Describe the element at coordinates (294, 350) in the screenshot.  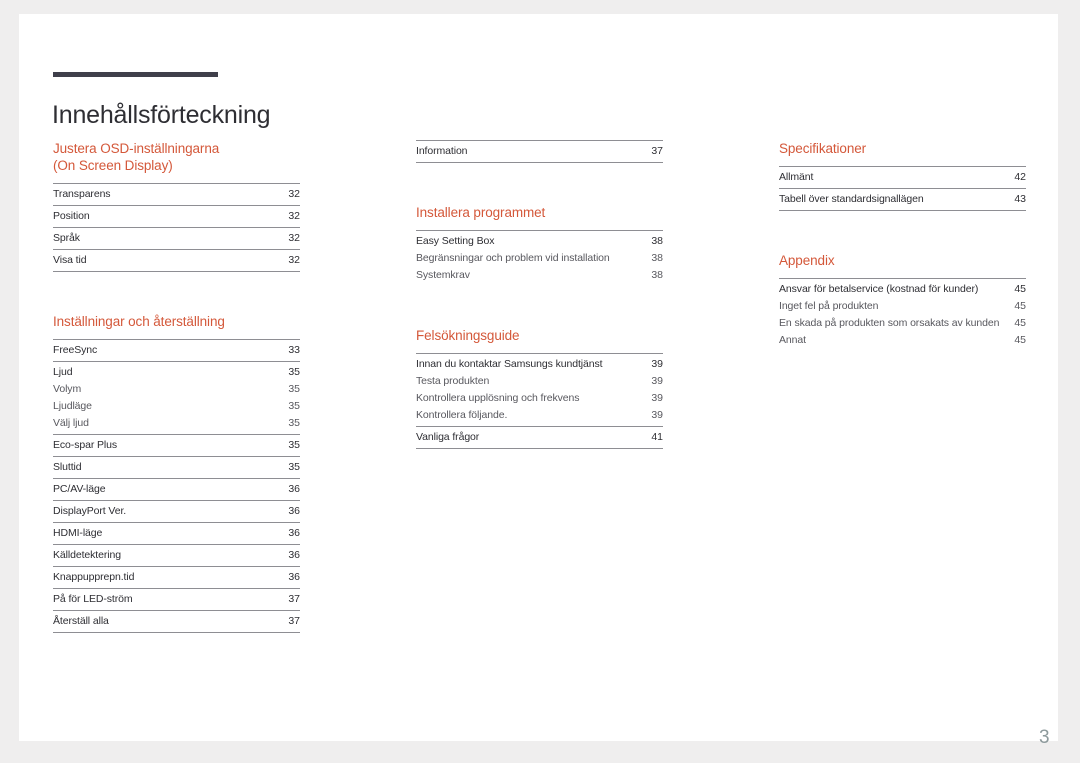
I see `toc-entry-page: 33` at that location.